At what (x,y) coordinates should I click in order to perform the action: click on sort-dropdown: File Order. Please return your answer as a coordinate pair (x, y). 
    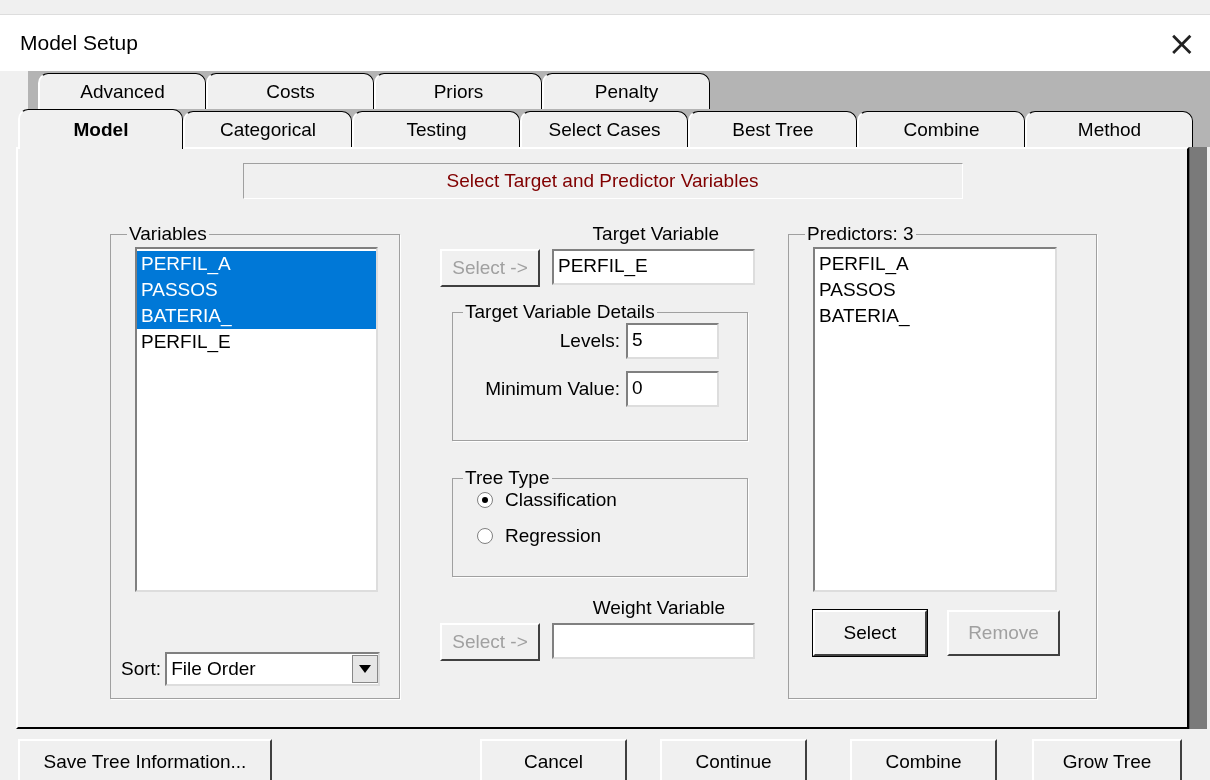
    Looking at the image, I should click on (273, 669).